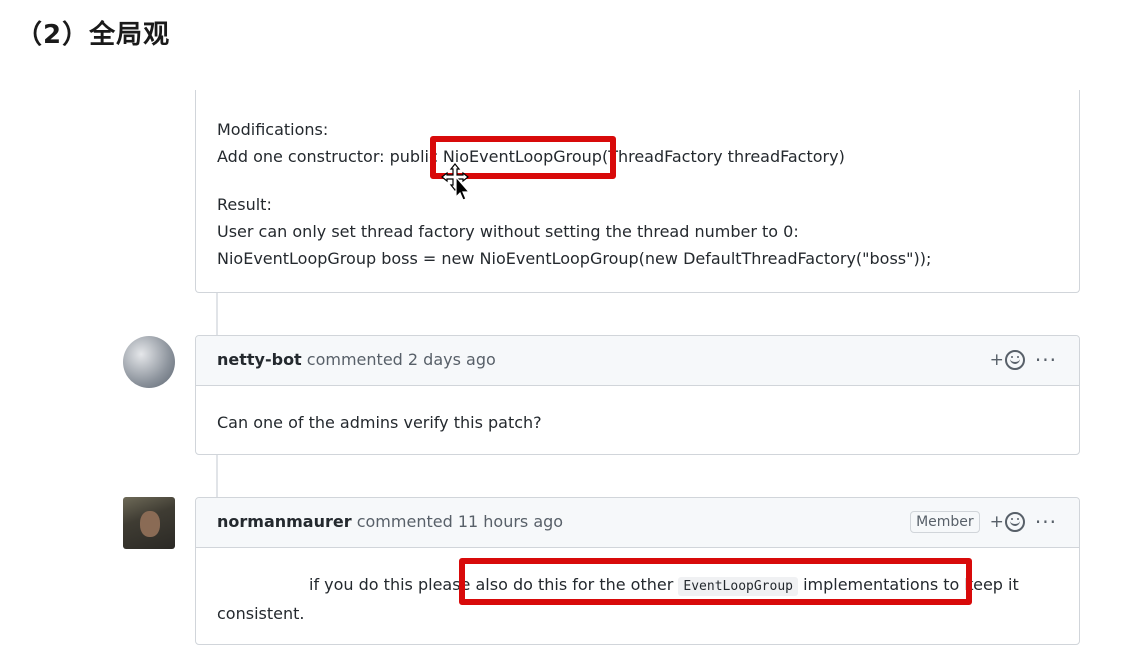  Describe the element at coordinates (379, 422) in the screenshot. I see `comment-body: Can one of the admins verify this patch?` at that location.